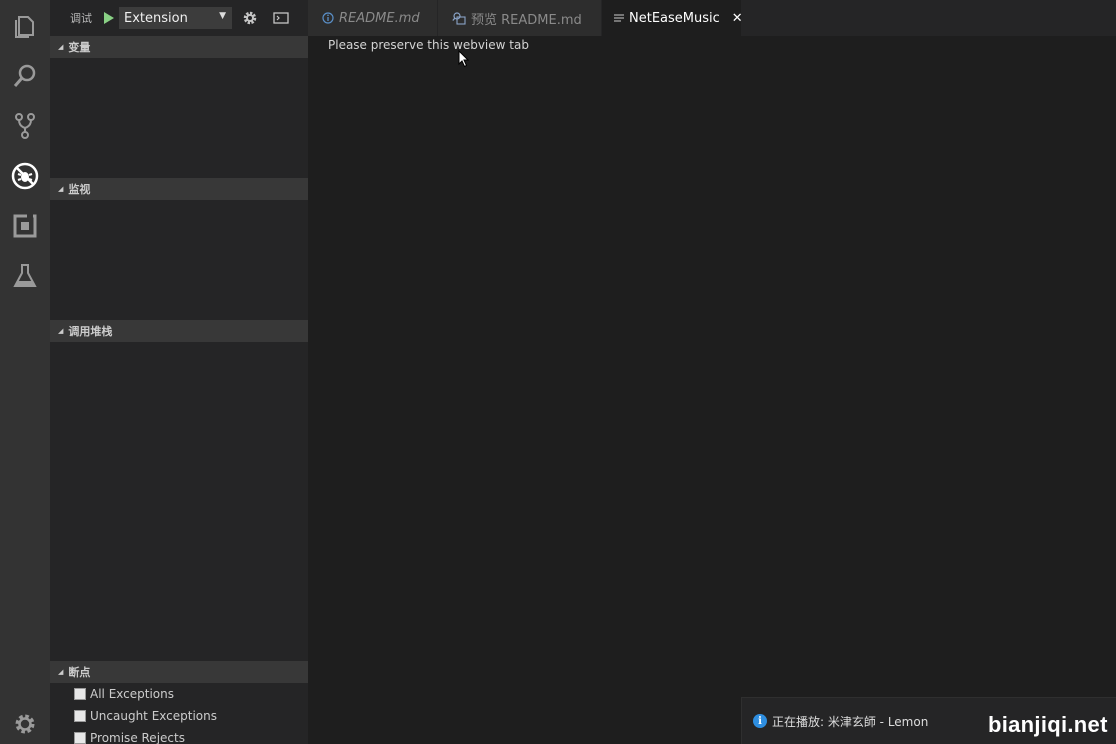 This screenshot has height=744, width=1116. Describe the element at coordinates (79, 189) in the screenshot. I see `section-label: 监视` at that location.